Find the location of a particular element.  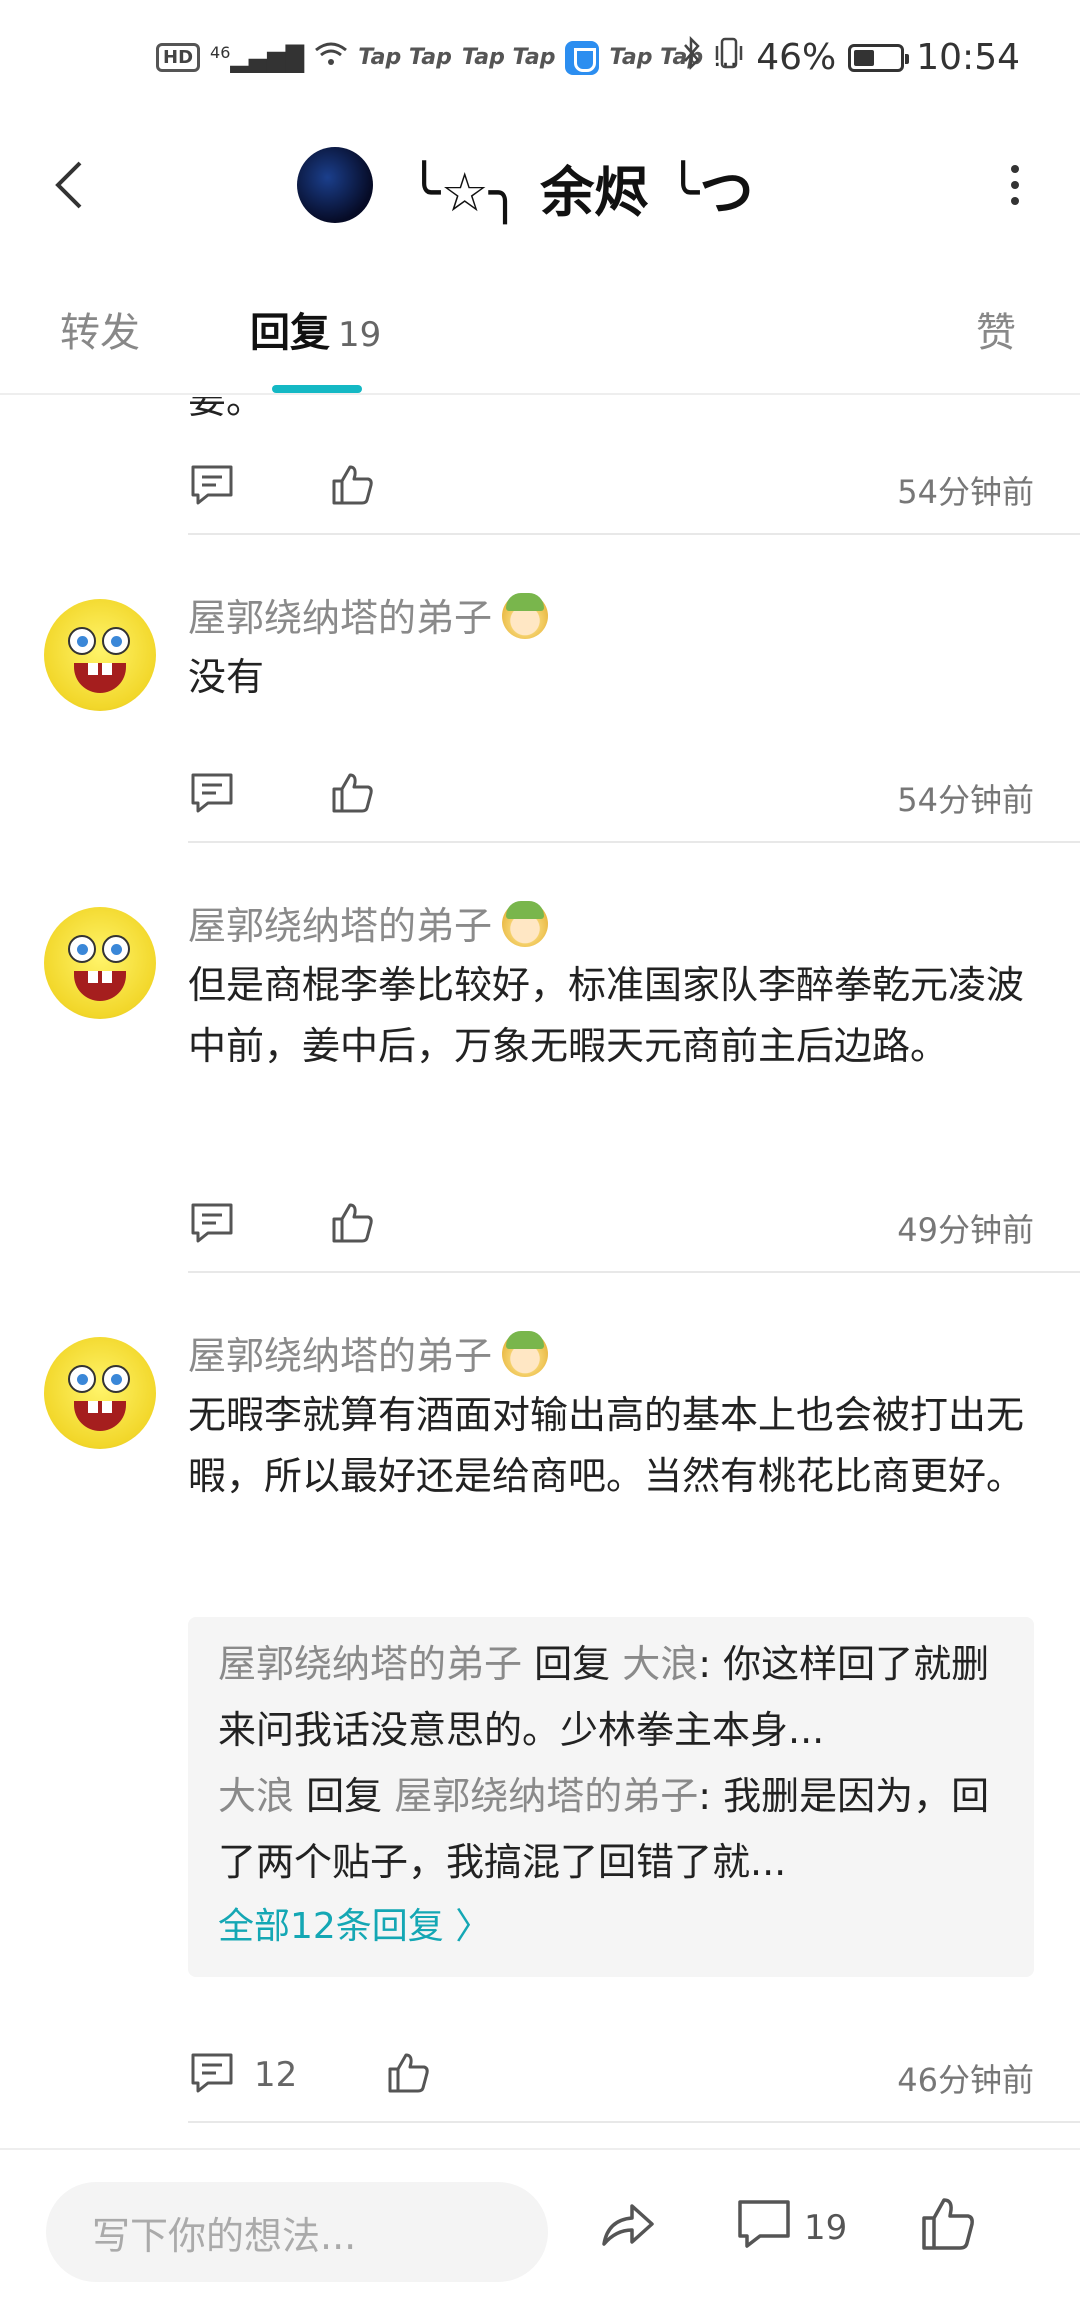

bottom-bar: 写下你的想法... 19 is located at coordinates (540, 2229).